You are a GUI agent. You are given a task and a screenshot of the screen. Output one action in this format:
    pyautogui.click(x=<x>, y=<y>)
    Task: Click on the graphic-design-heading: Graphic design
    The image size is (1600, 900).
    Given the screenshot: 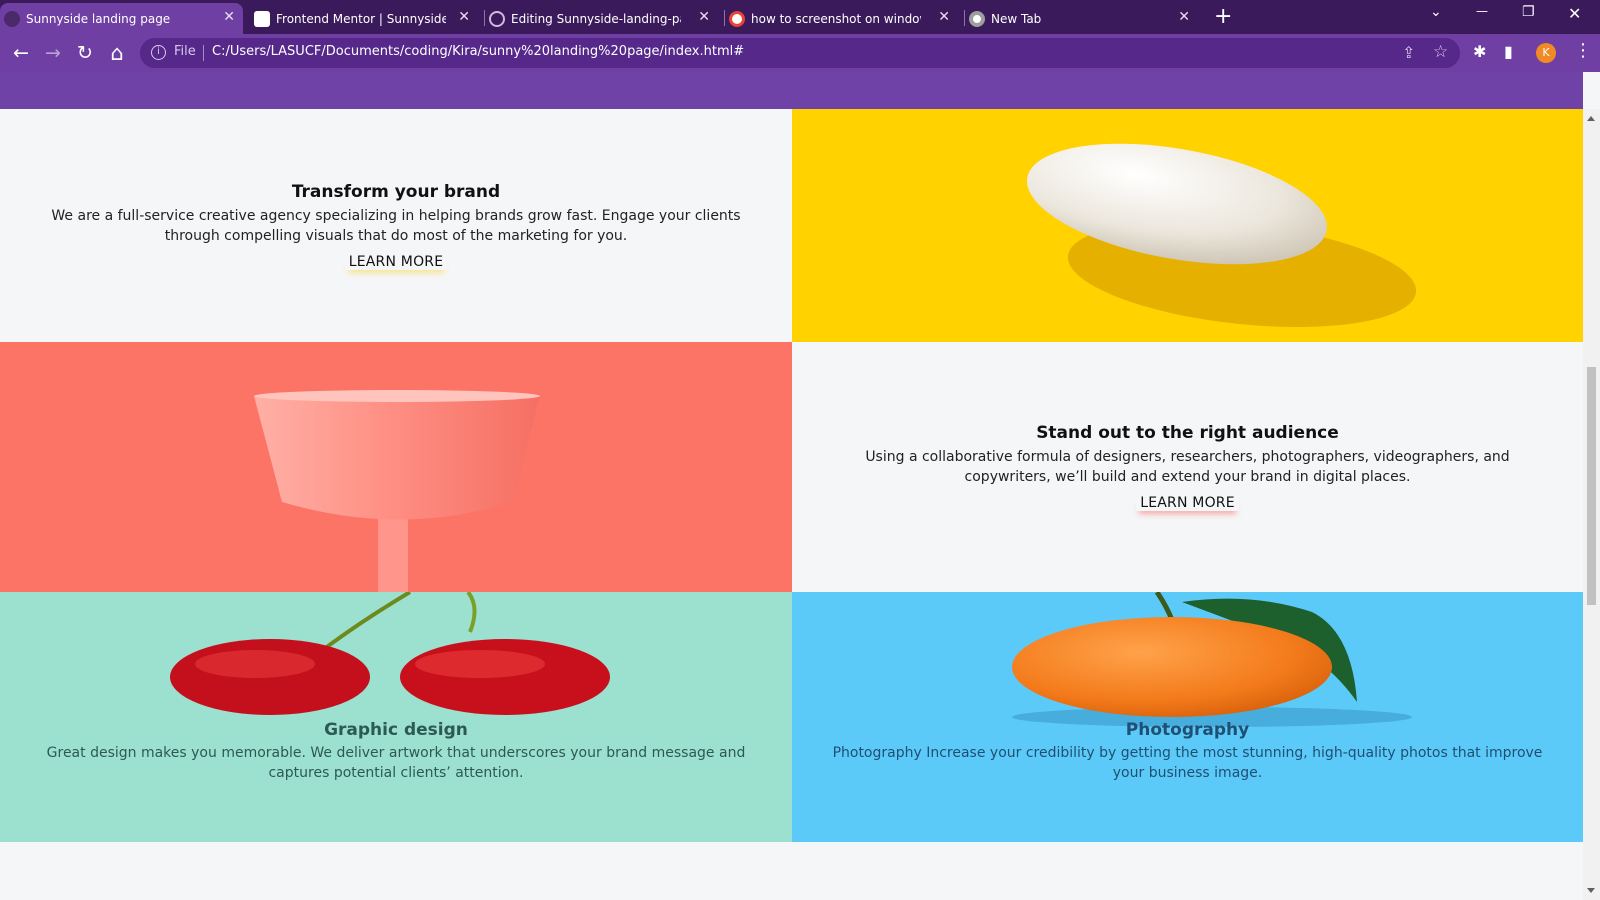 What is the action you would take?
    pyautogui.click(x=396, y=730)
    